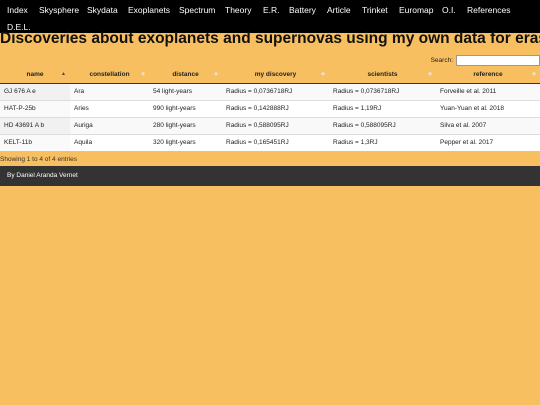 This screenshot has height=405, width=540. I want to click on column-header-my-discovery: my discovery ◆, so click(275, 75).